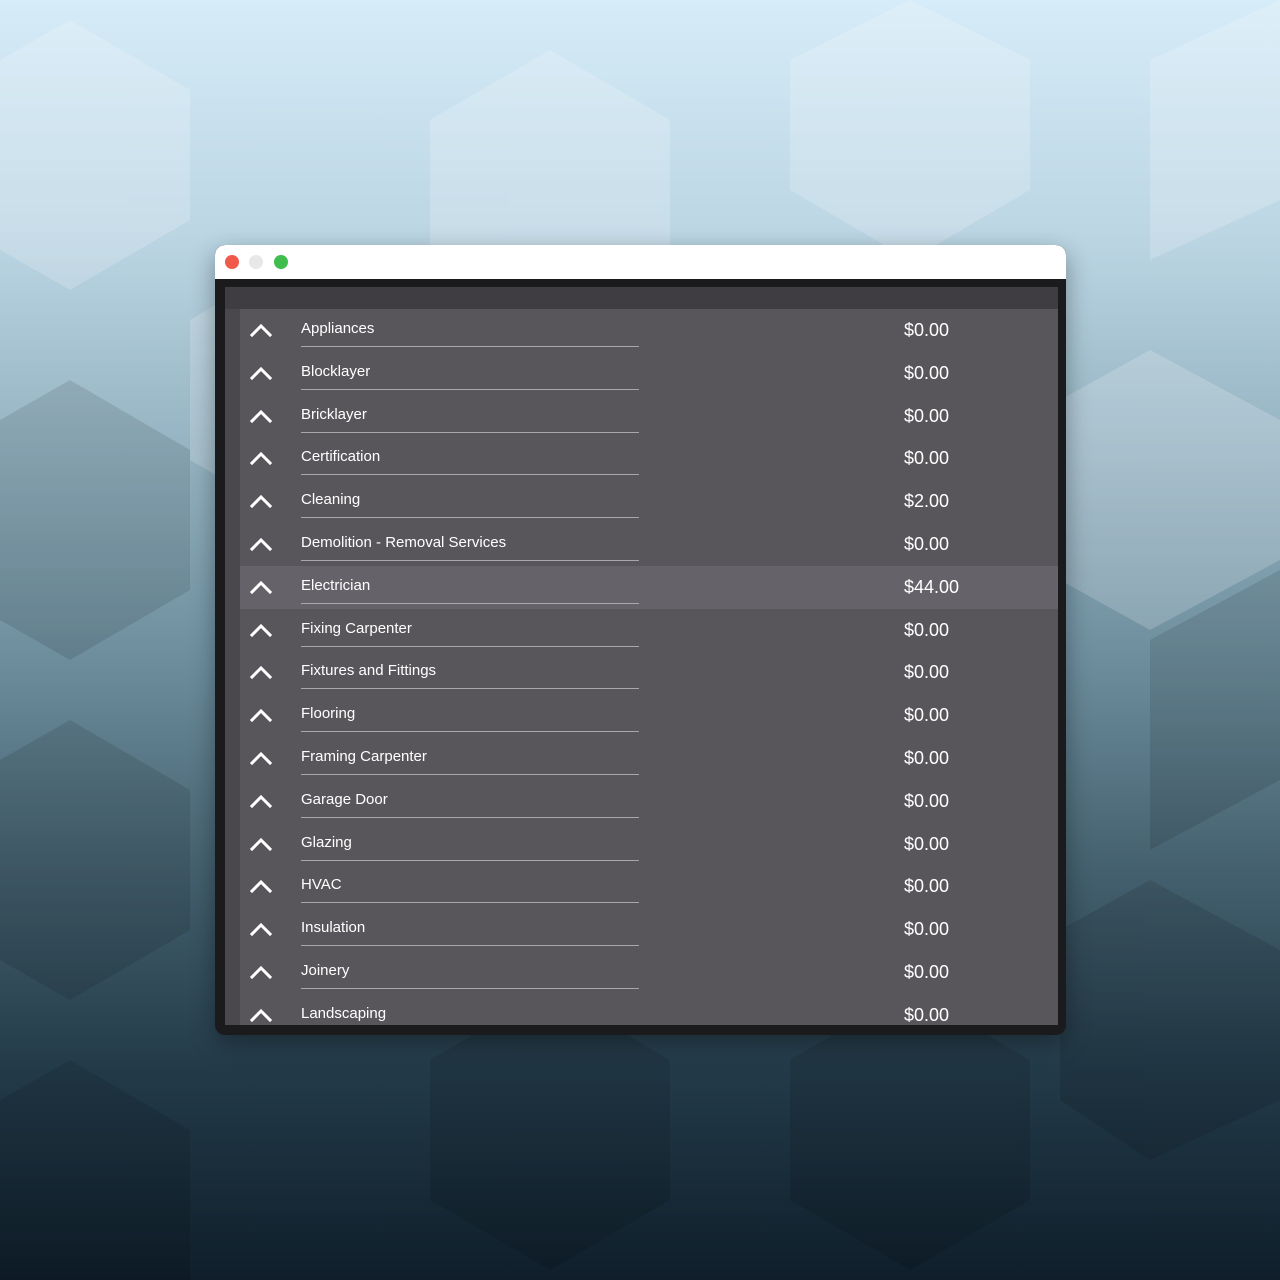 The width and height of the screenshot is (1280, 1280). Describe the element at coordinates (331, 500) in the screenshot. I see `list-item-label: Cleaning` at that location.